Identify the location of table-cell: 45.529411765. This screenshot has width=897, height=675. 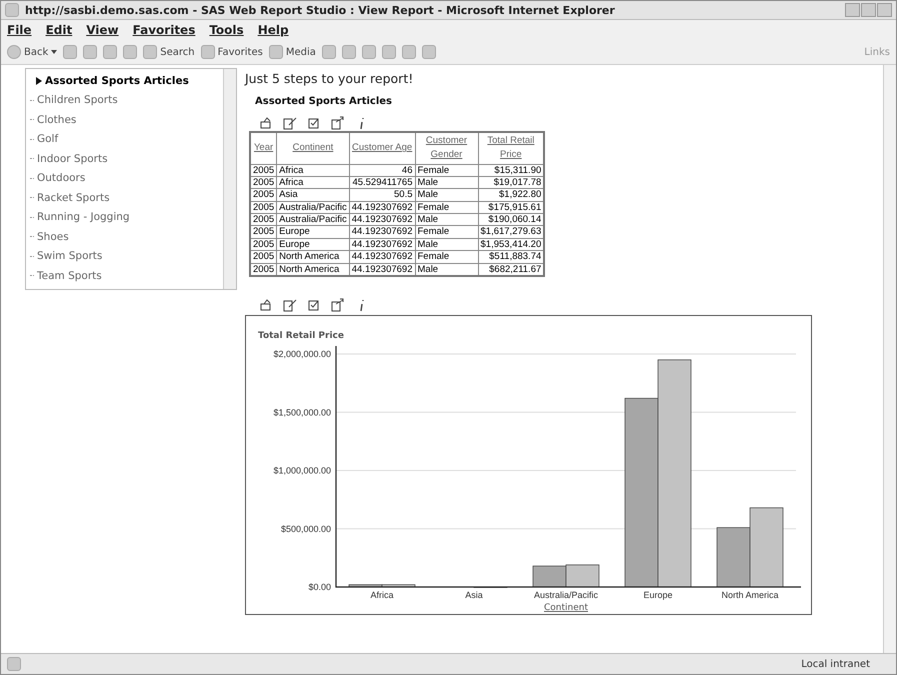
(382, 182).